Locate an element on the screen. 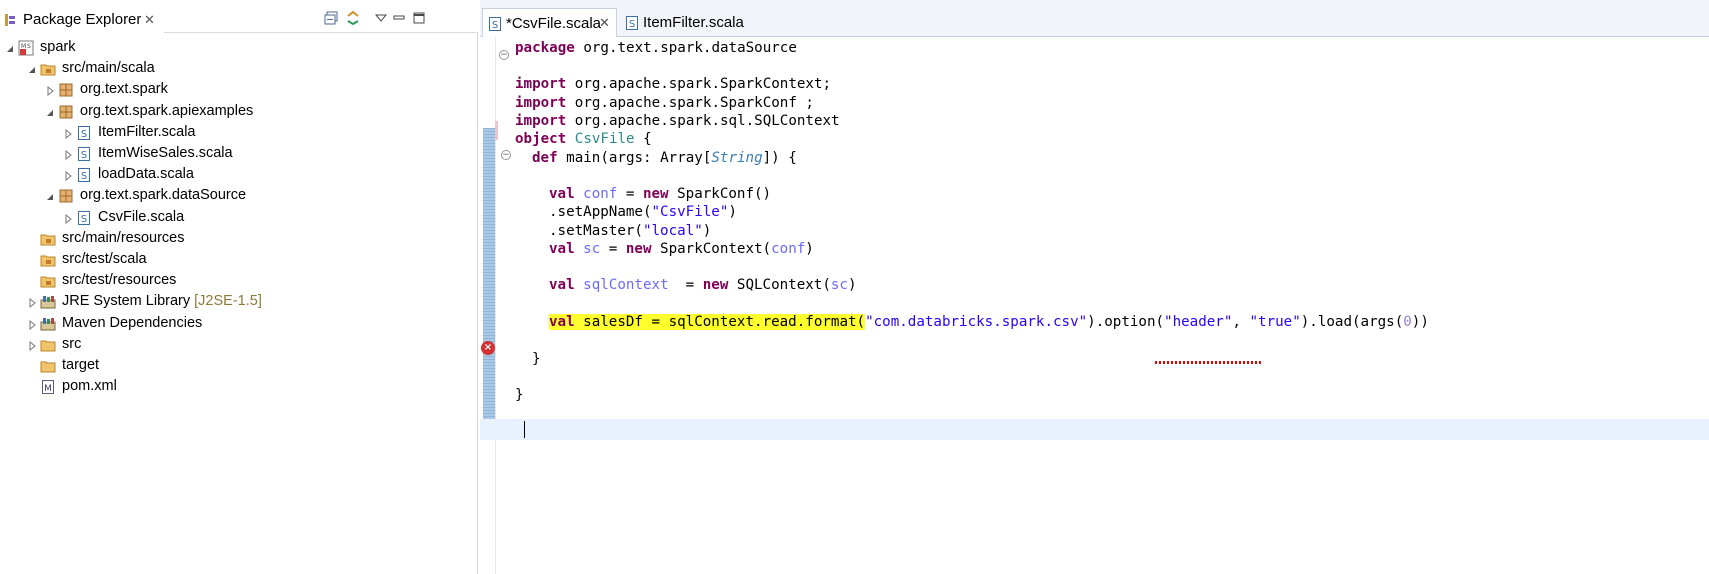 The image size is (1709, 574). current-line-highlight is located at coordinates (1094, 429).